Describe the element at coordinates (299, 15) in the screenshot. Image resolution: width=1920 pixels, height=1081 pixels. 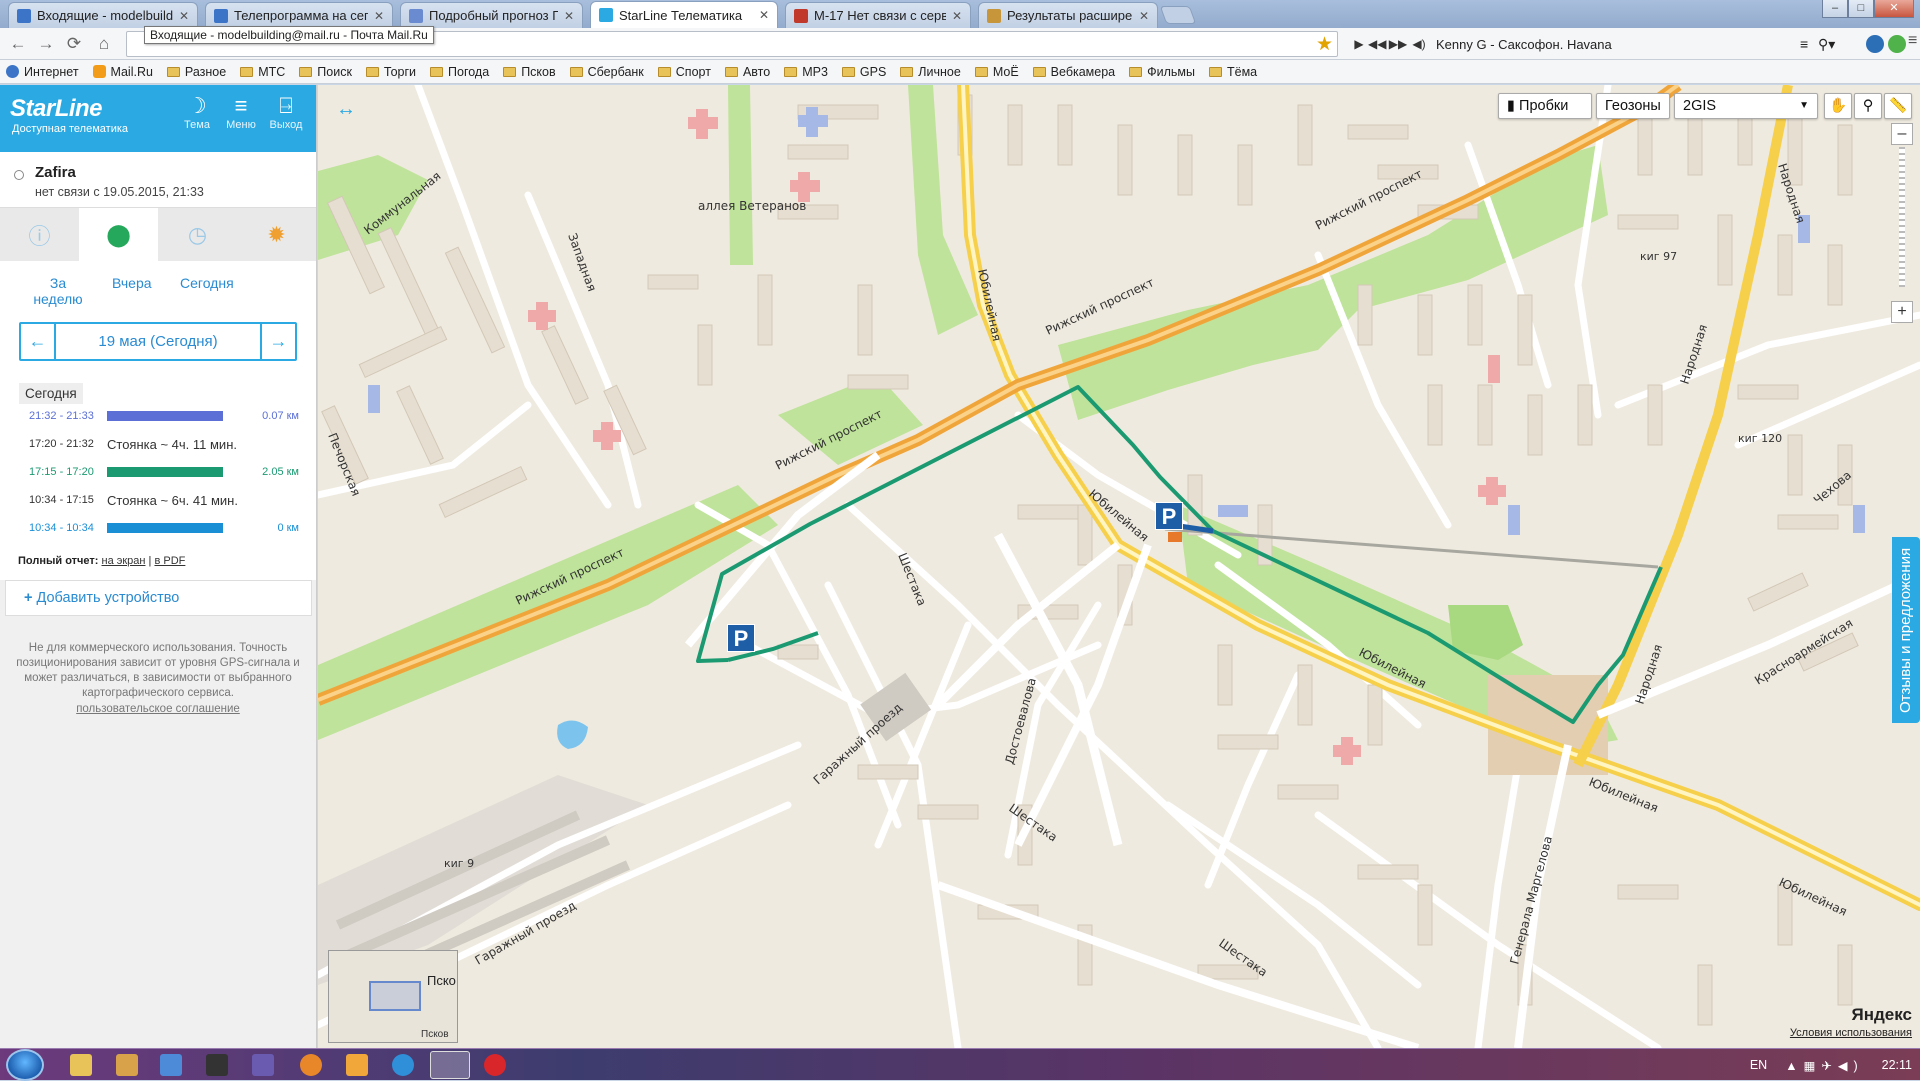
I see `browser-tab: Телепрограмма на сегод ✕` at that location.